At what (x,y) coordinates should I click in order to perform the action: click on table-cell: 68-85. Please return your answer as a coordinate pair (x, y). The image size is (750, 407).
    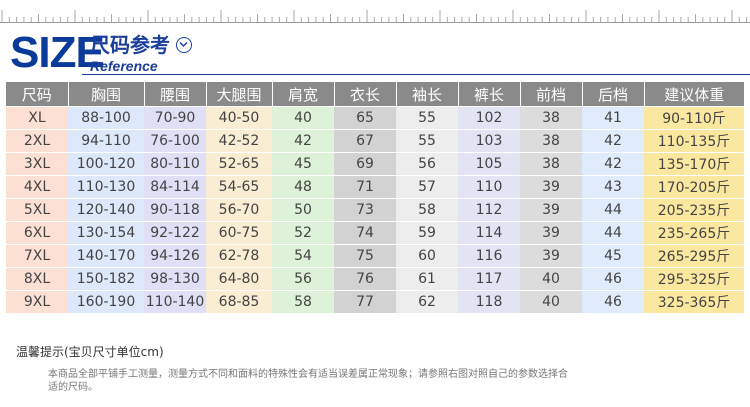
    Looking at the image, I should click on (239, 302).